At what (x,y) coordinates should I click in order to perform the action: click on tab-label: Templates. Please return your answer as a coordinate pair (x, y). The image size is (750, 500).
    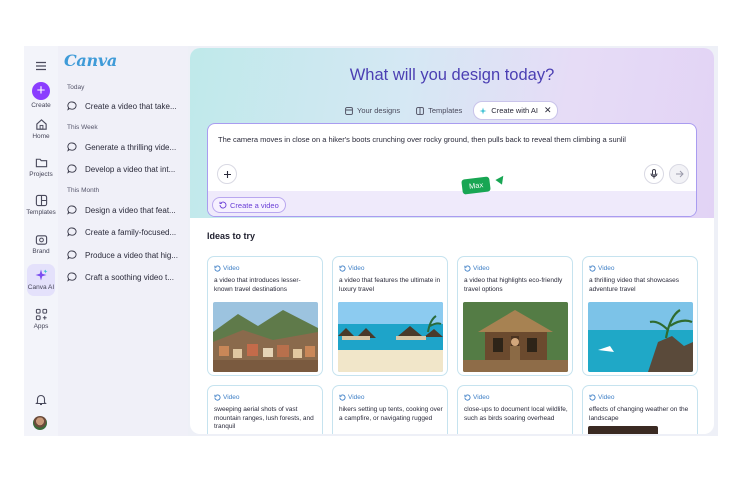
    Looking at the image, I should click on (445, 110).